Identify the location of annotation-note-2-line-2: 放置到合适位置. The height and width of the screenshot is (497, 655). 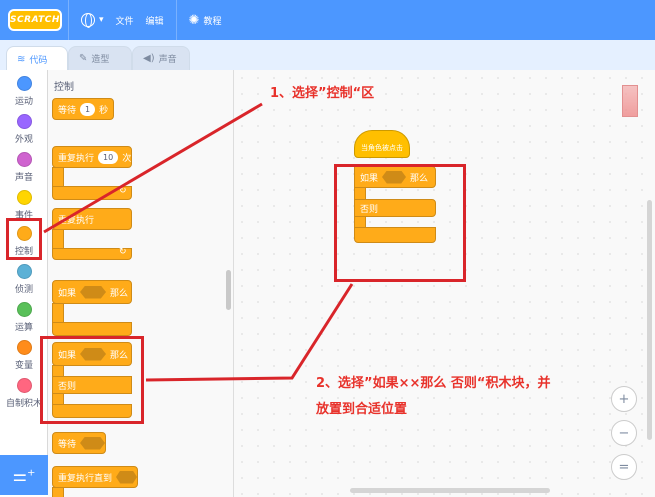
(362, 409).